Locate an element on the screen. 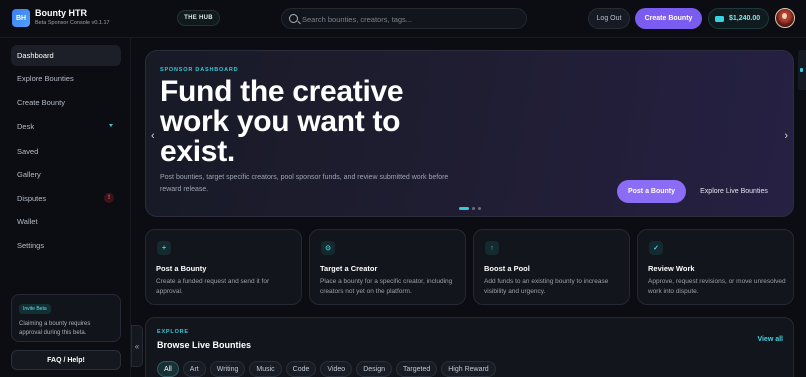  card-title: Post a Bounty is located at coordinates (181, 268).